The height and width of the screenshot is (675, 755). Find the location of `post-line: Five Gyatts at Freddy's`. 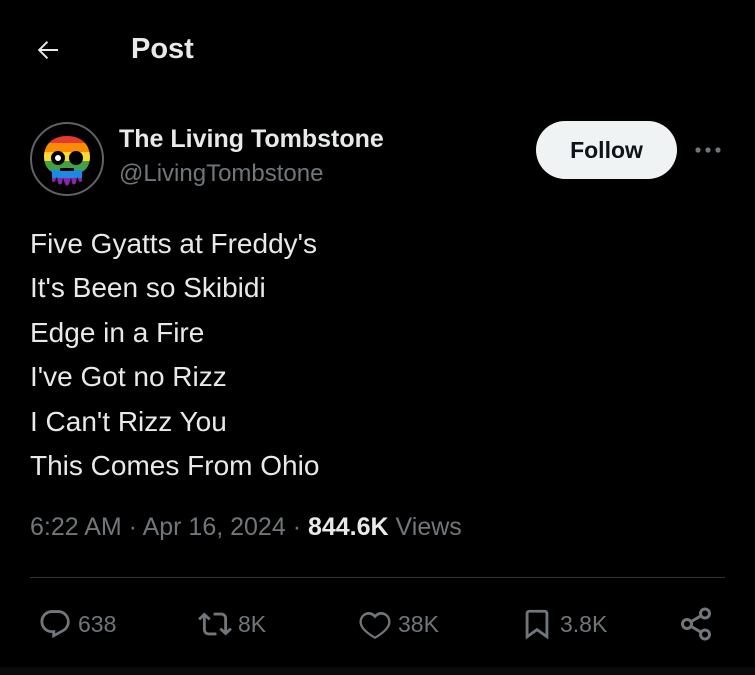

post-line: Five Gyatts at Freddy's is located at coordinates (173, 243).